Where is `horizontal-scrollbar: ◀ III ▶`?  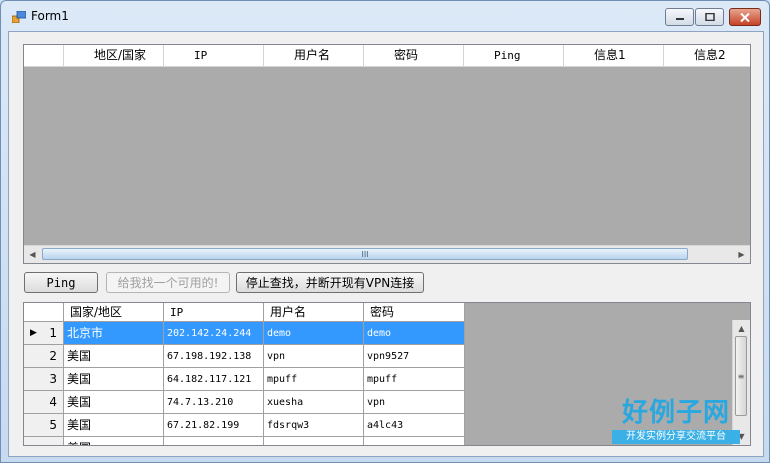 horizontal-scrollbar: ◀ III ▶ is located at coordinates (387, 254).